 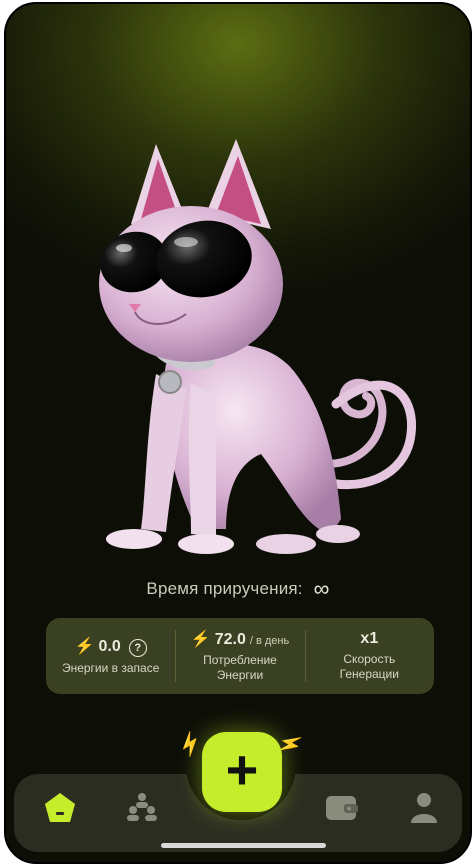 I want to click on stat-energy-consumption: ⚡ 72.0 / в день Потребление Энергии, so click(x=239, y=656).